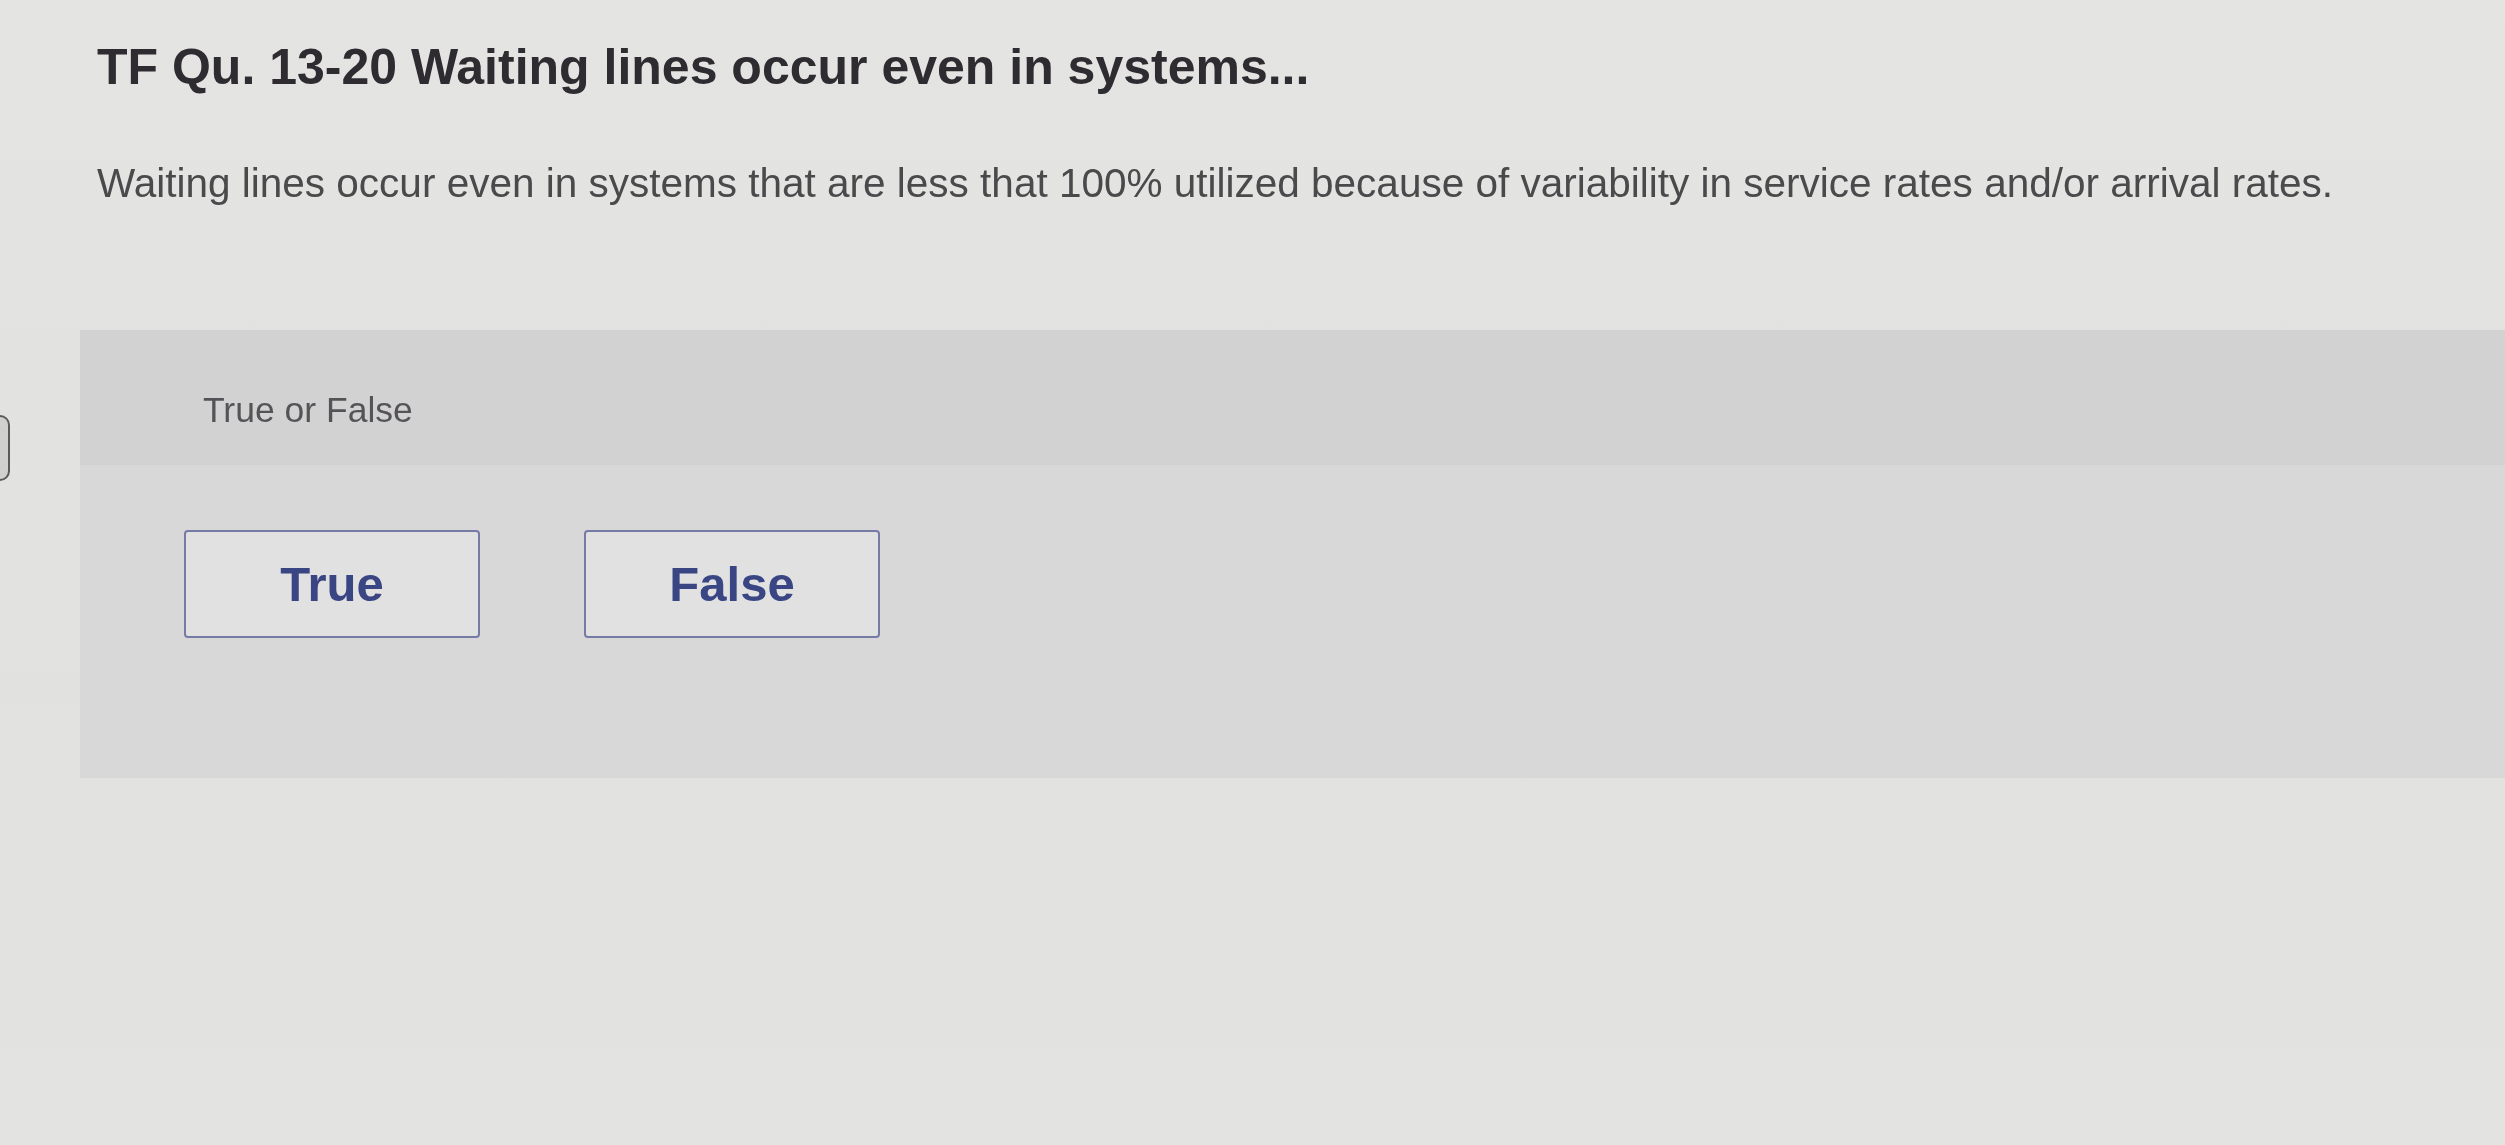 The width and height of the screenshot is (2505, 1145). What do you see at coordinates (5, 448) in the screenshot?
I see `edge-handle` at bounding box center [5, 448].